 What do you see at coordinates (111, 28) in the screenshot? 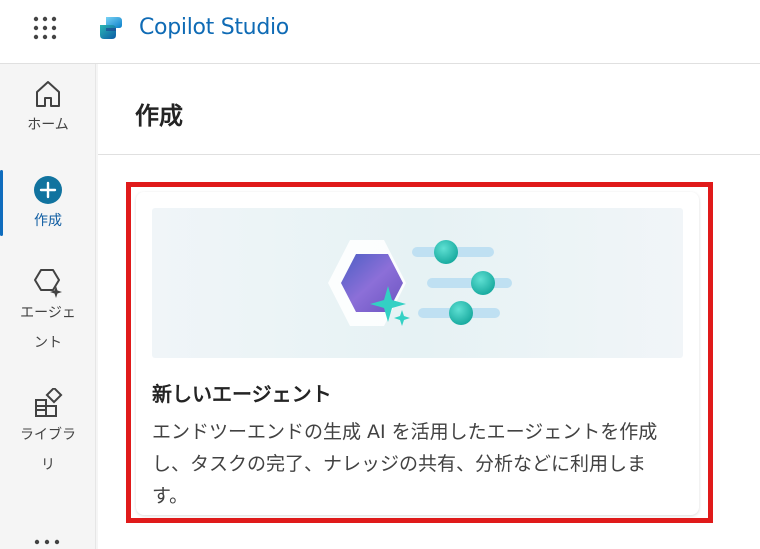
I see `copilot-studio-logo` at bounding box center [111, 28].